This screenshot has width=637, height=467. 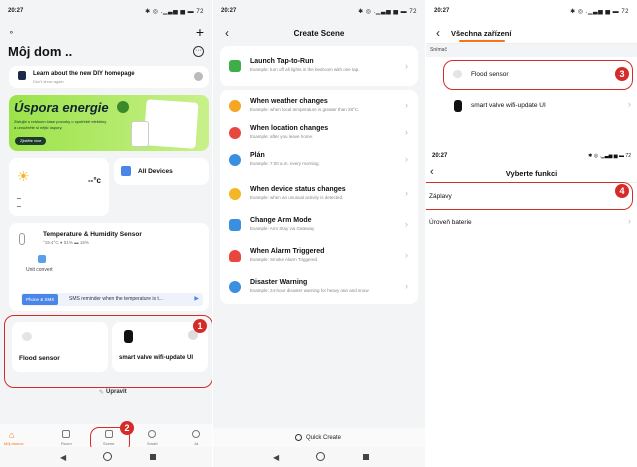 I want to click on back-icon: ‹, so click(x=438, y=33).